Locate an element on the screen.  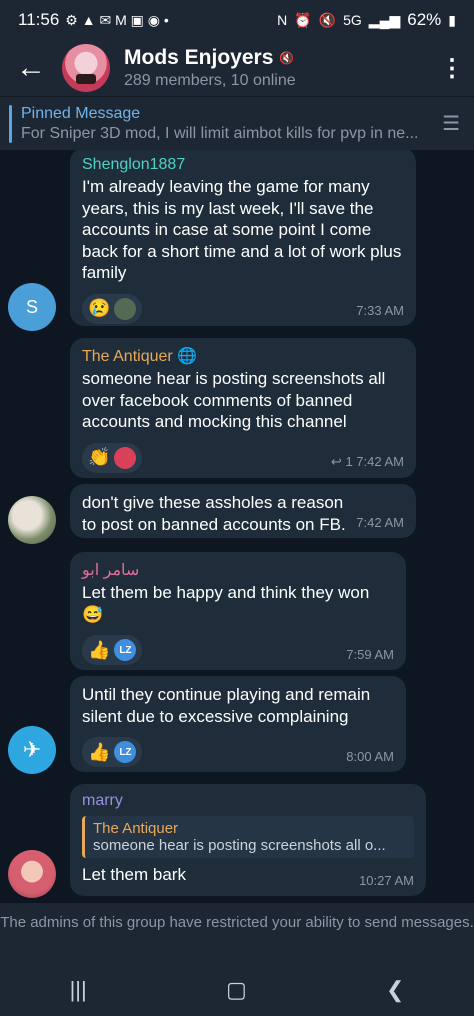
message-time: 10:27 AM is located at coordinates (386, 880).